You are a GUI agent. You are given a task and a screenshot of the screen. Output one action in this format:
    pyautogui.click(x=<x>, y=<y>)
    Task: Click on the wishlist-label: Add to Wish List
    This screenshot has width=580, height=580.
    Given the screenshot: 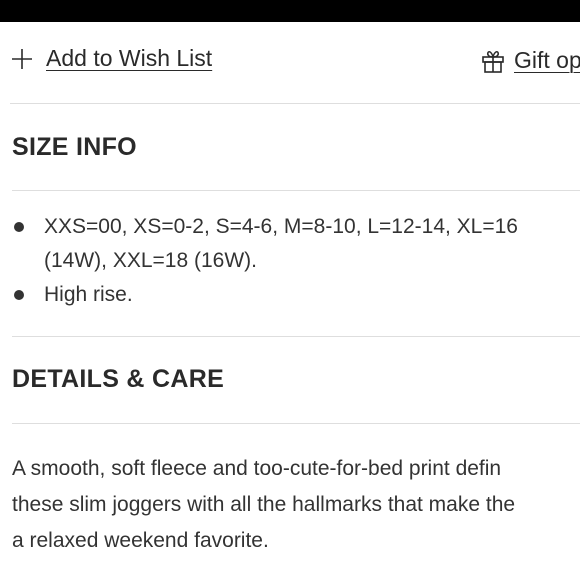 What is the action you would take?
    pyautogui.click(x=129, y=58)
    